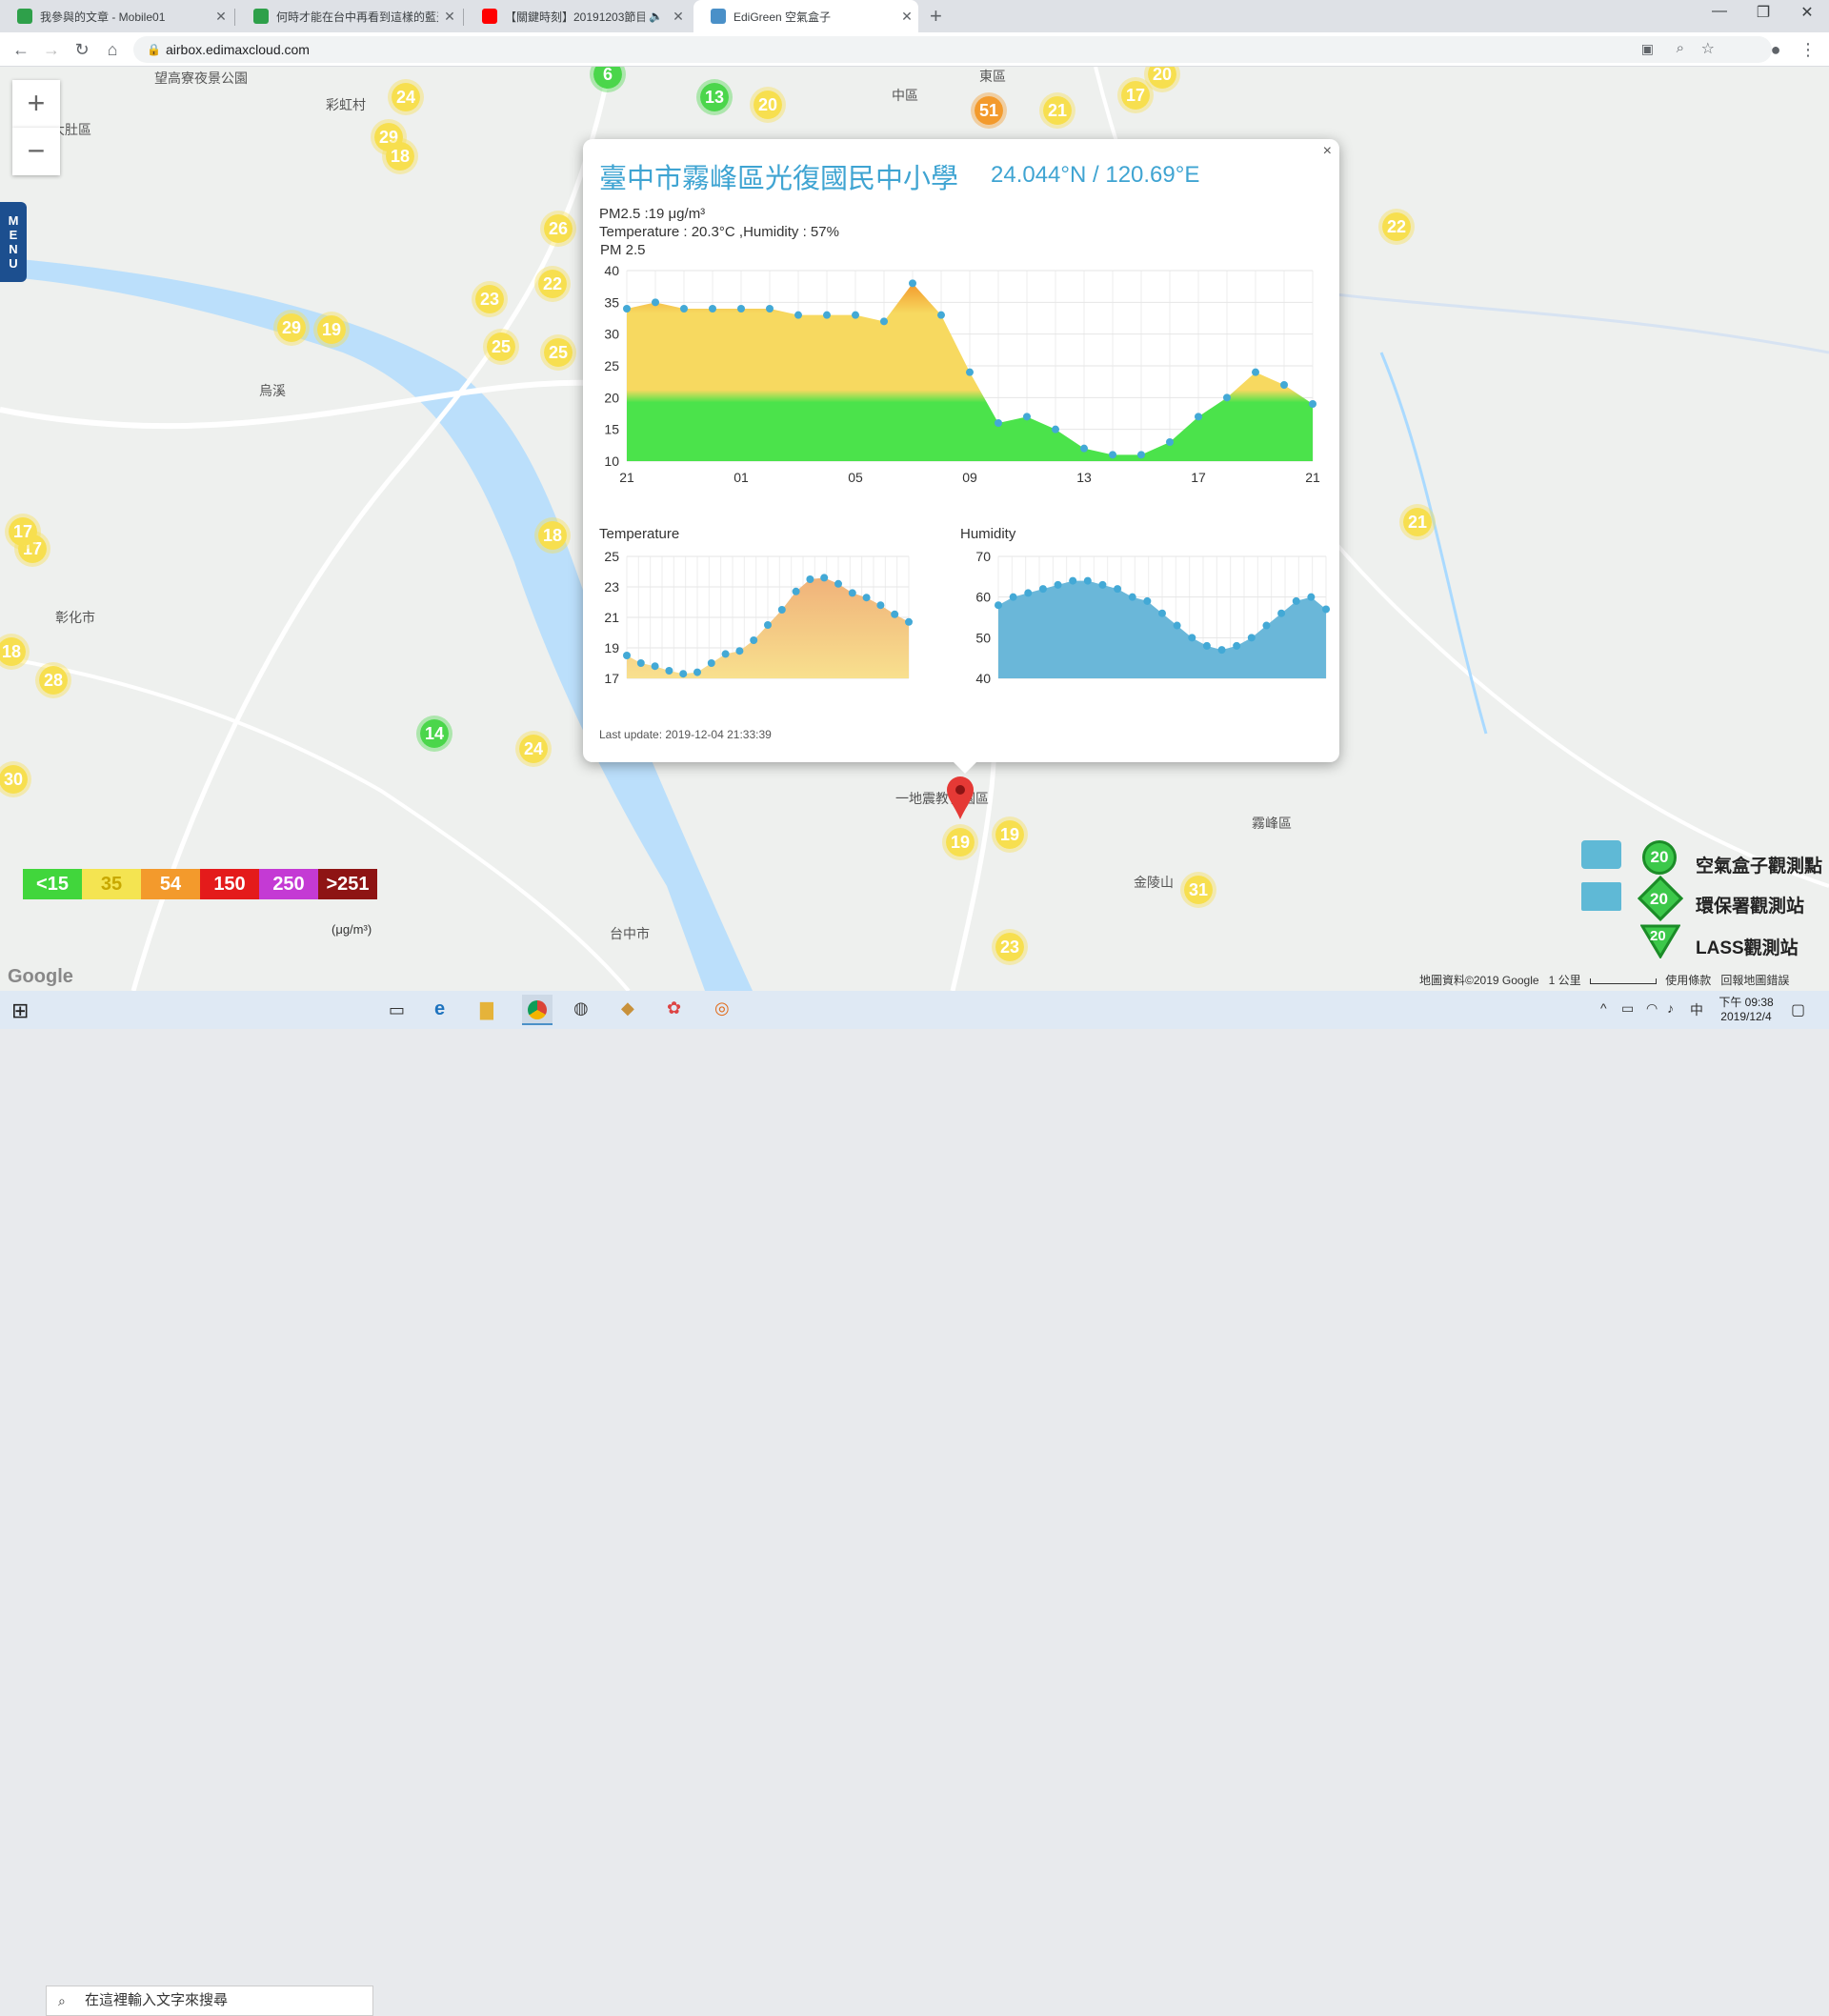 The height and width of the screenshot is (2016, 1829). What do you see at coordinates (434, 734) in the screenshot?
I see `aq-marker: 14` at bounding box center [434, 734].